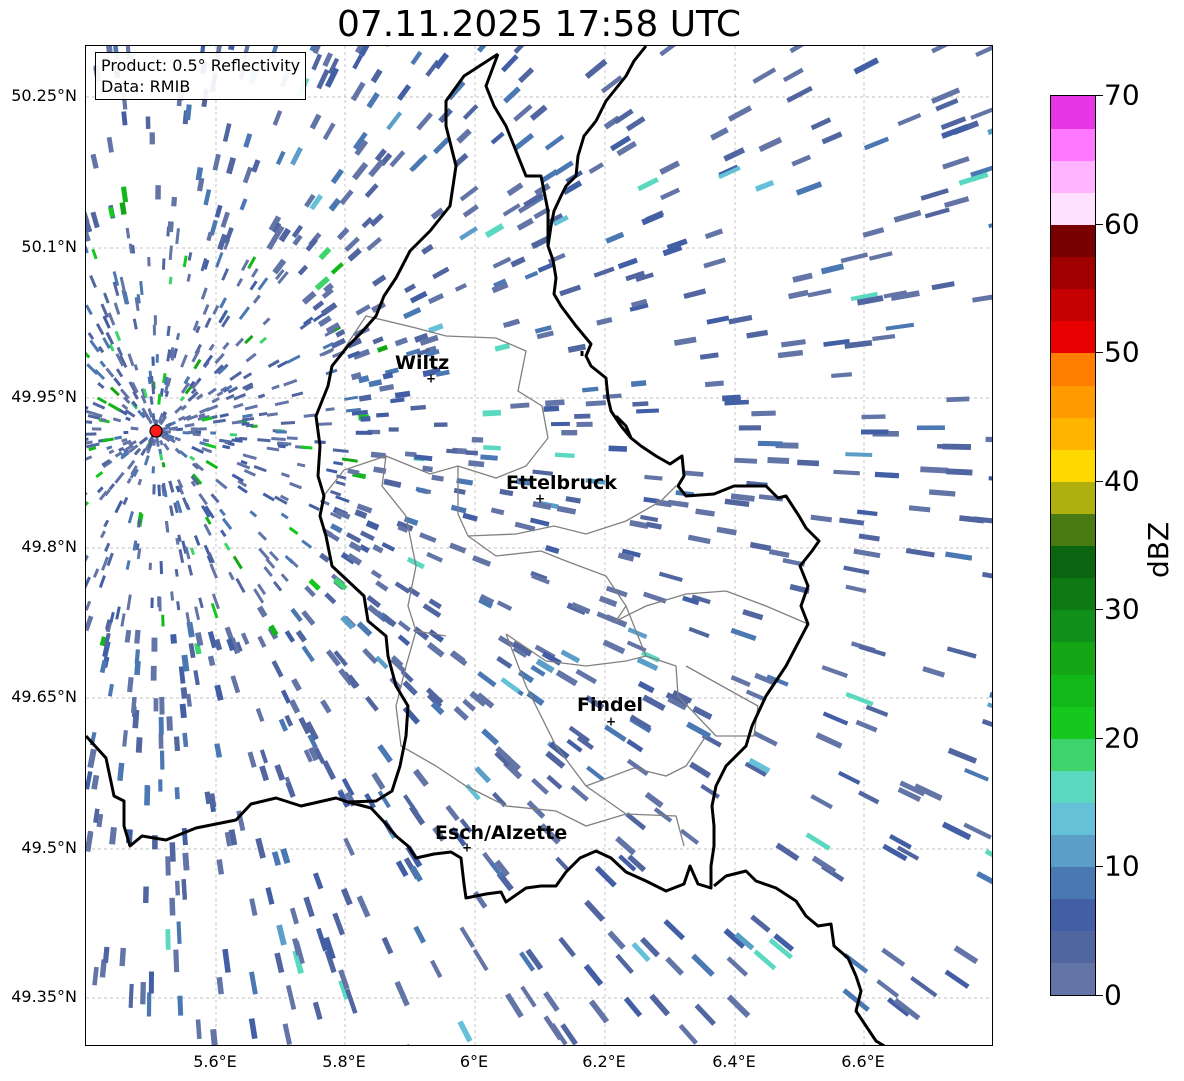 This screenshot has width=1184, height=1081. I want to click on city-label-esch-alzette: Esch/Alzette, so click(501, 833).